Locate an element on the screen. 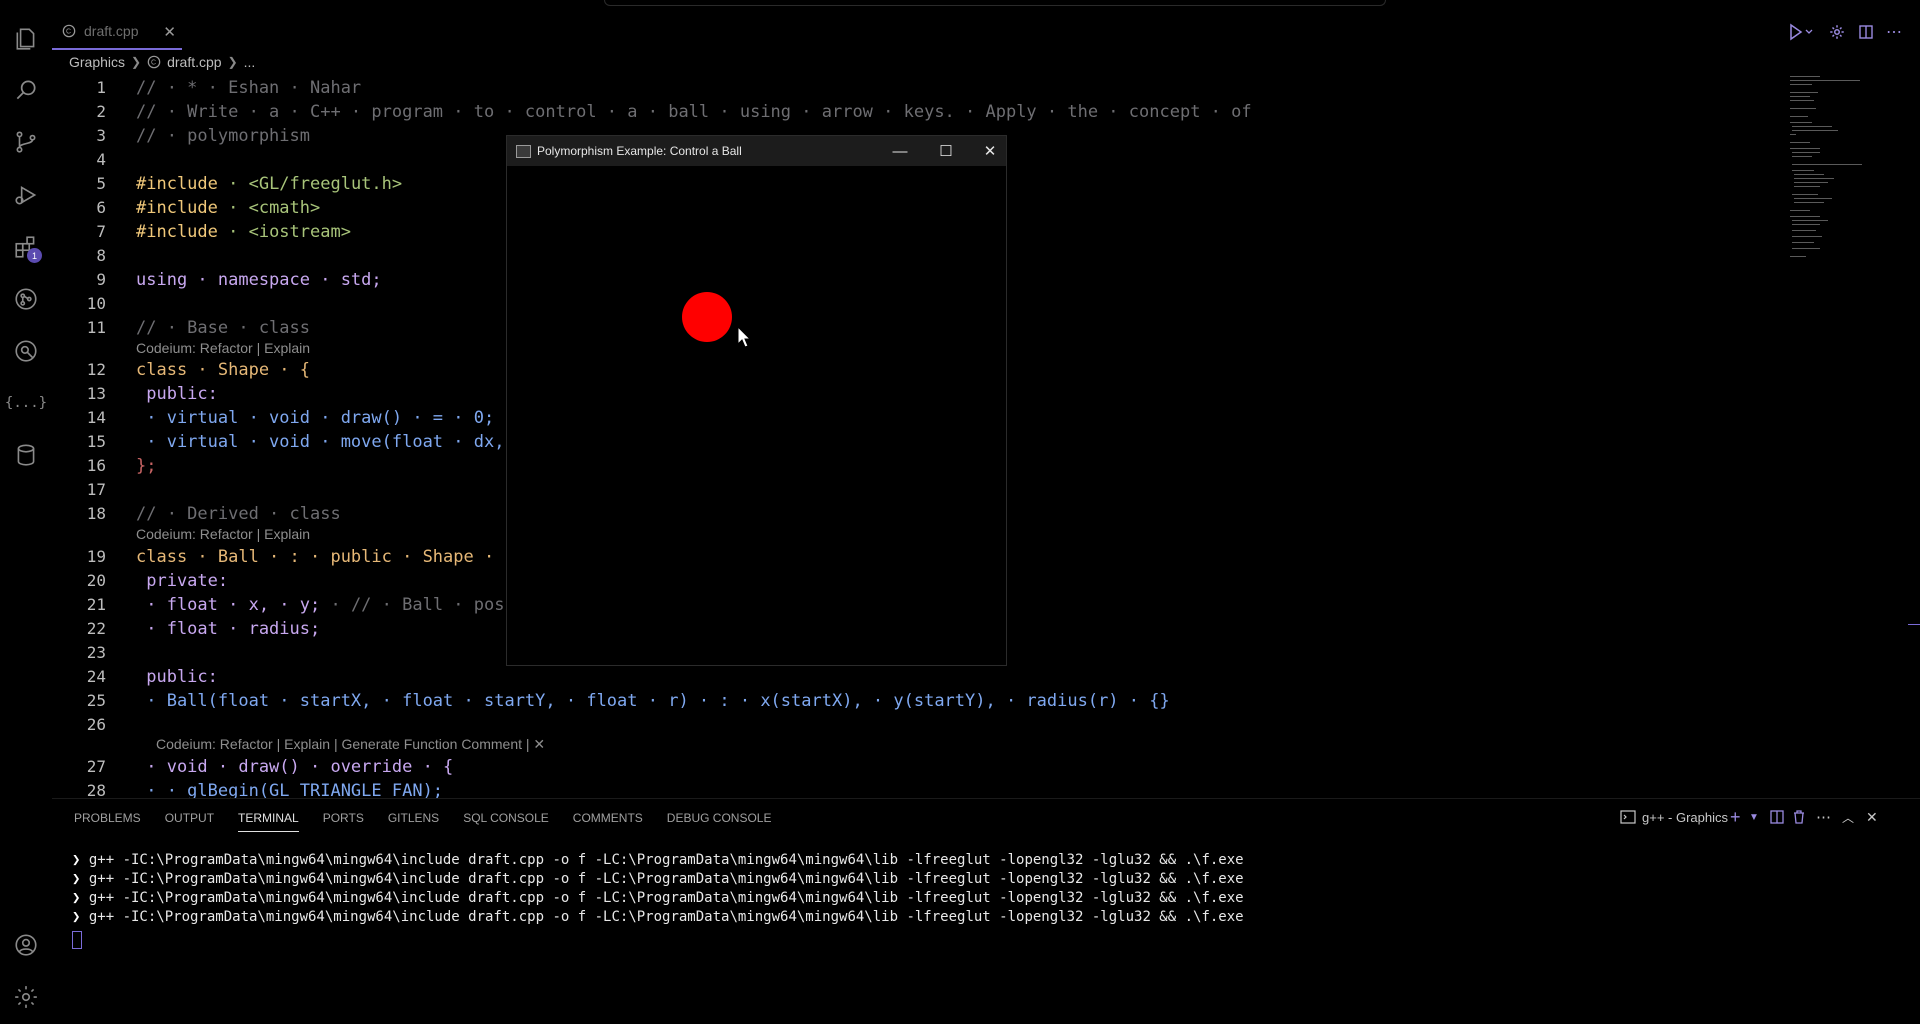 The image size is (1920, 1024). line-number: 18 is located at coordinates (96, 513).